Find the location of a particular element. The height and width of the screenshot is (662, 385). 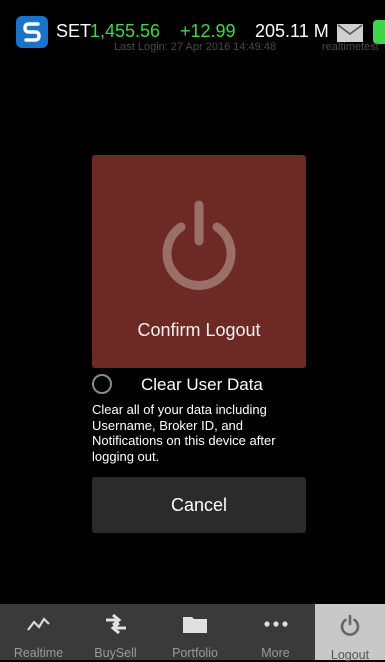

bottom-tab-bar: Realtime BuySell Portfolio More Logout is located at coordinates (192, 633).